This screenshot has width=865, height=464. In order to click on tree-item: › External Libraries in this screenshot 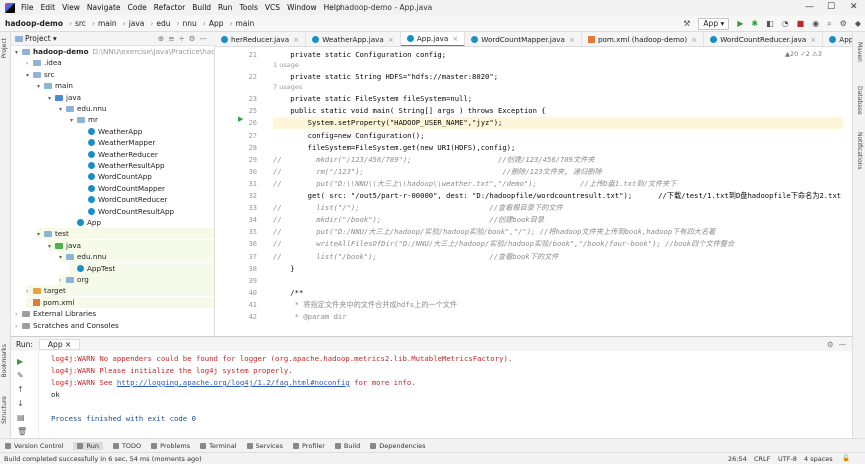, I will do `click(55, 313)`.